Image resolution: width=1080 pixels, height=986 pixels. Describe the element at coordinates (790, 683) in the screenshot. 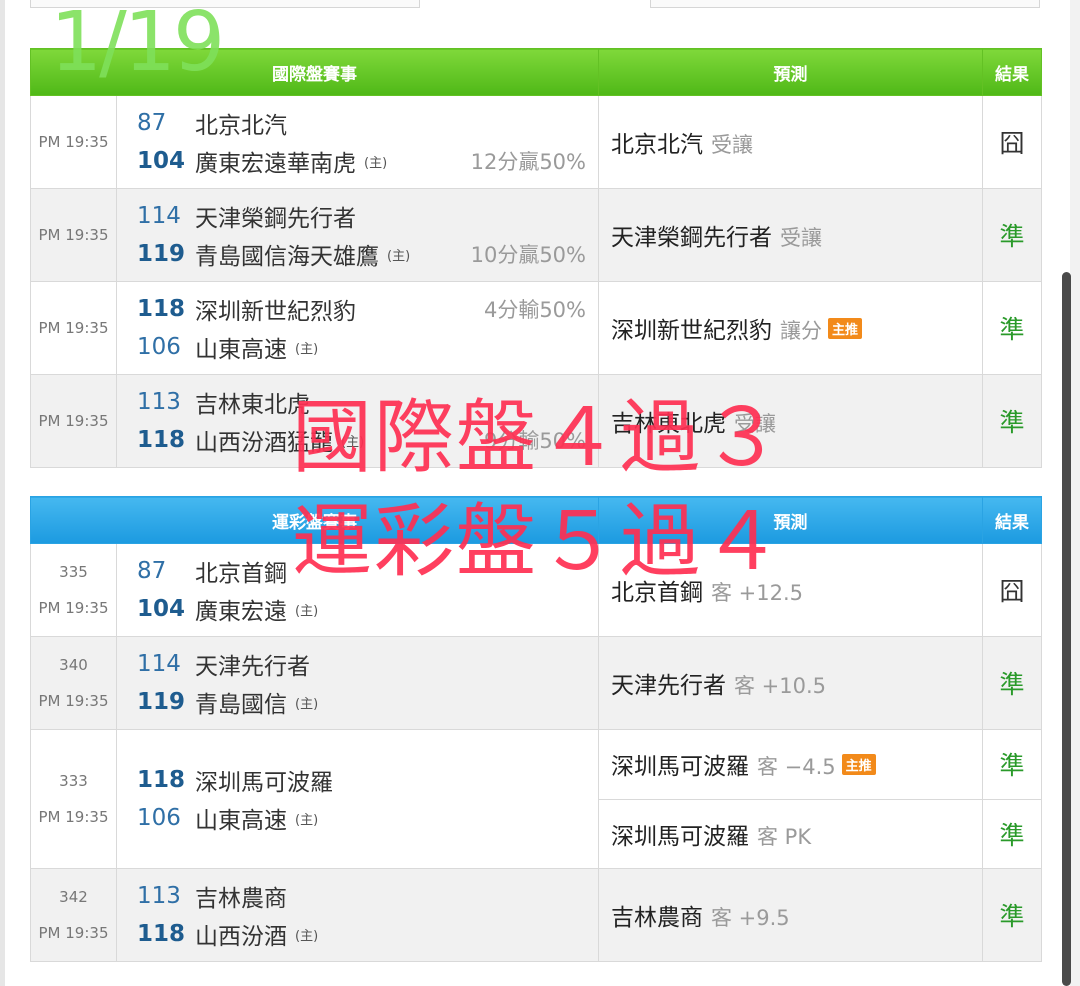

I see `prediction-cell: 天津先行者客 +10.5` at that location.